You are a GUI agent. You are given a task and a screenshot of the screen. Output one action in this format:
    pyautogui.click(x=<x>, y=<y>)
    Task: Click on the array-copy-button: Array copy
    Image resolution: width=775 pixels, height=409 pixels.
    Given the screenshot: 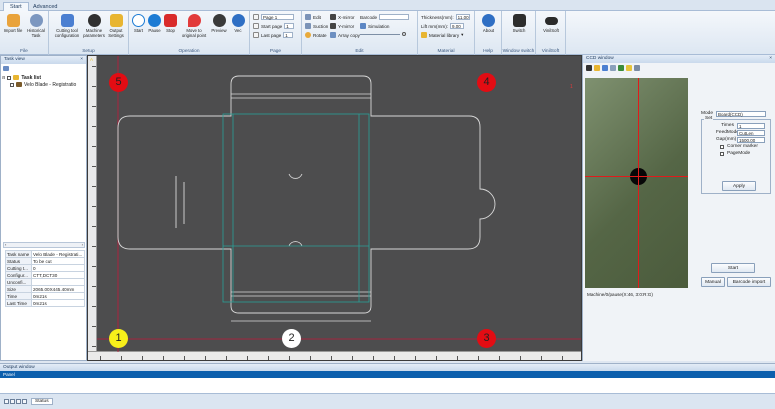 What is the action you would take?
    pyautogui.click(x=345, y=35)
    